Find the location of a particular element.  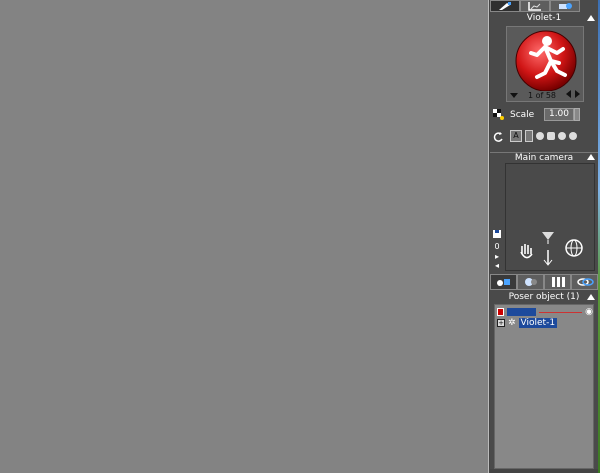

page-arrows is located at coordinates (572, 95).